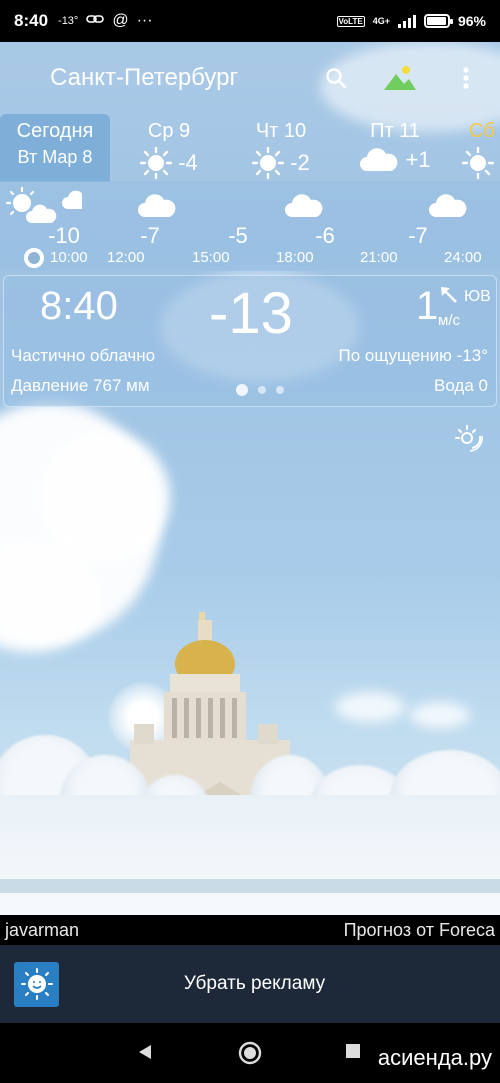 The height and width of the screenshot is (1083, 500). What do you see at coordinates (418, 159) in the screenshot?
I see `day-temp: +1` at bounding box center [418, 159].